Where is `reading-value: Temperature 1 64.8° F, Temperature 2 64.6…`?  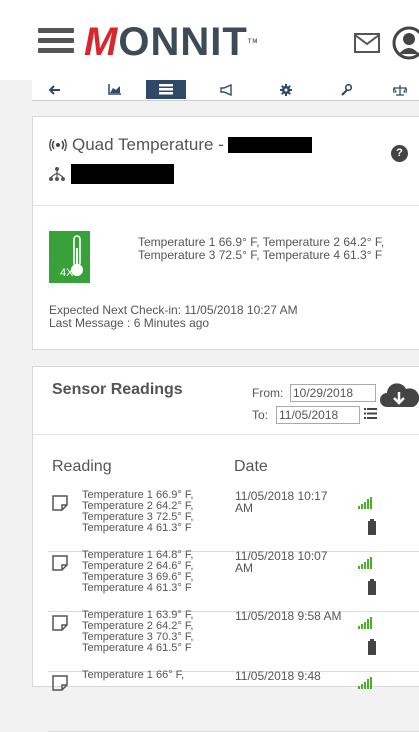
reading-value: Temperature 1 64.8° F, Temperature 2 64.6… is located at coordinates (159, 572).